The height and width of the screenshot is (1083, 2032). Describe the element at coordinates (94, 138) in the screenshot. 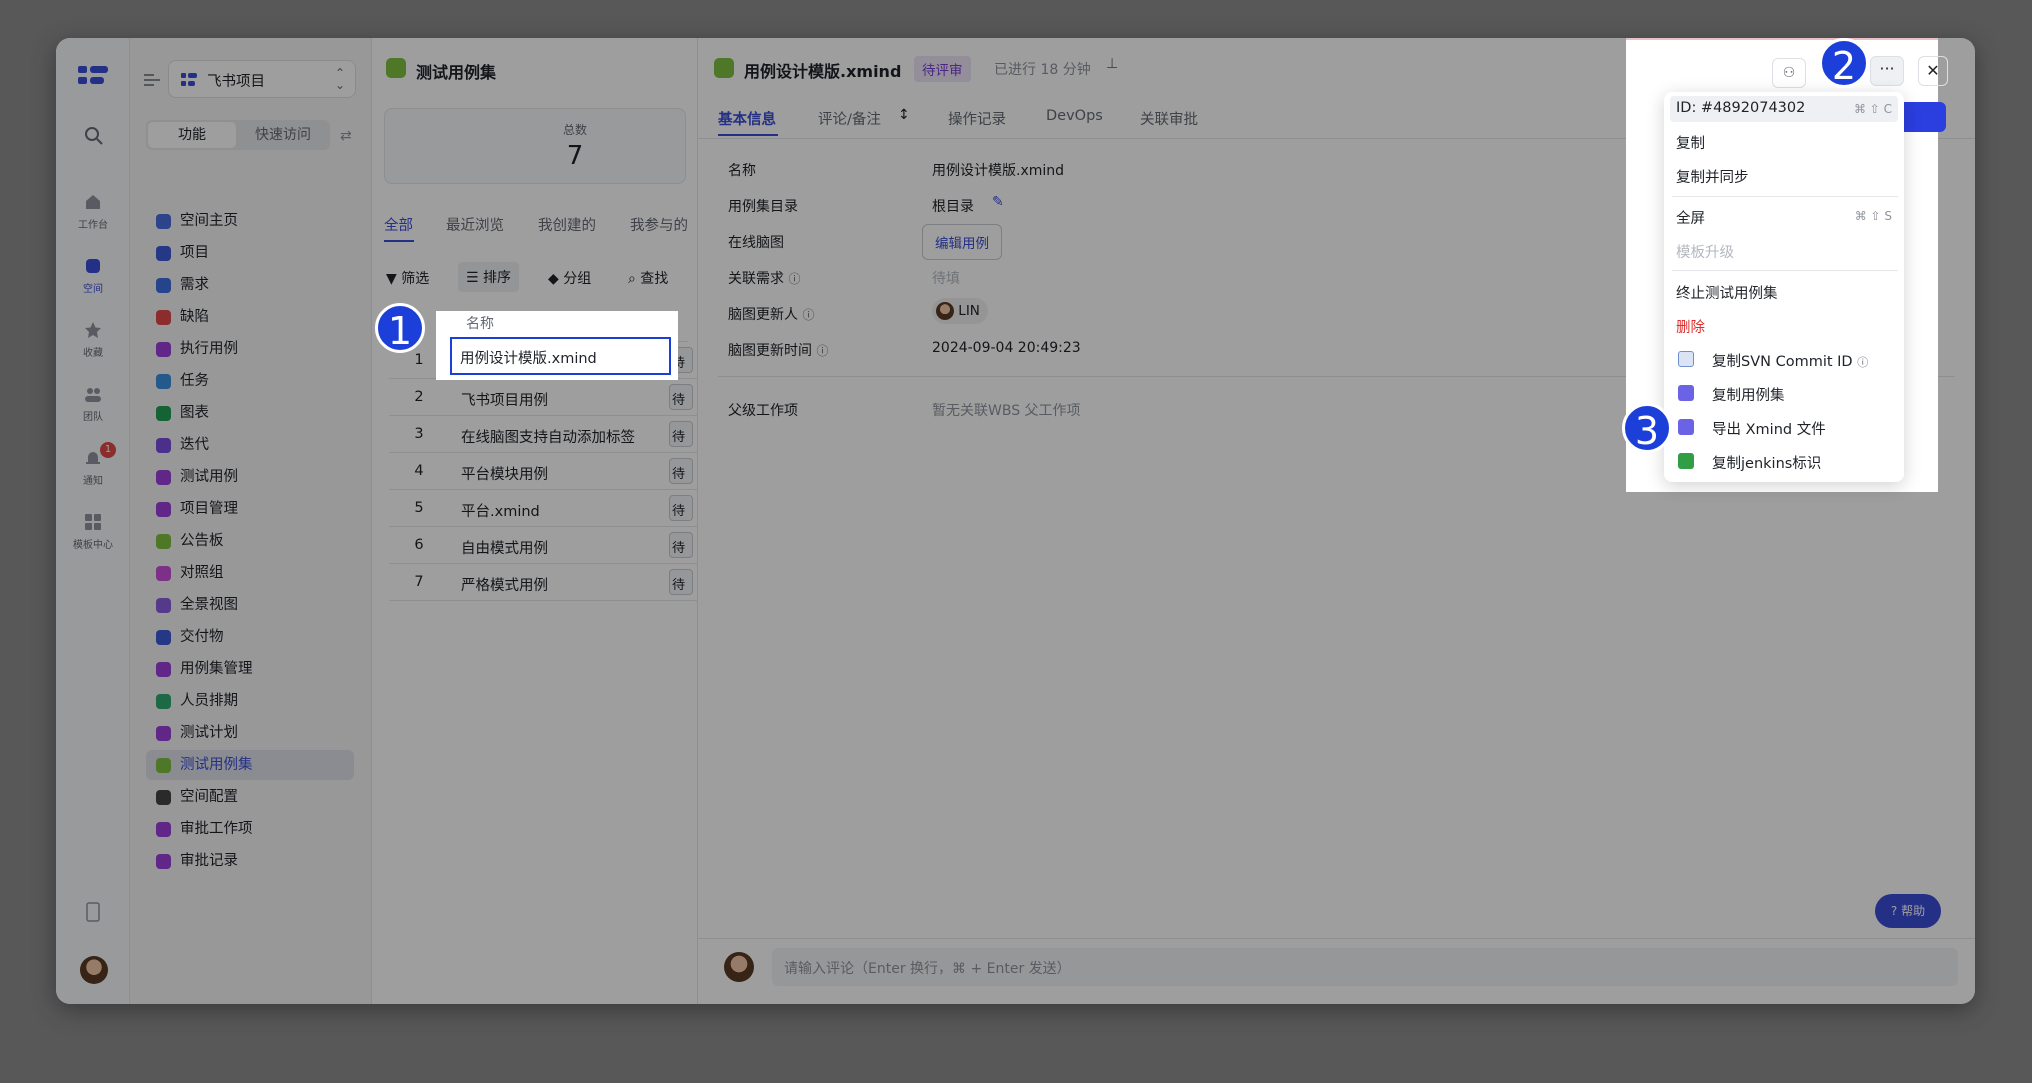

I see `search-icon` at that location.